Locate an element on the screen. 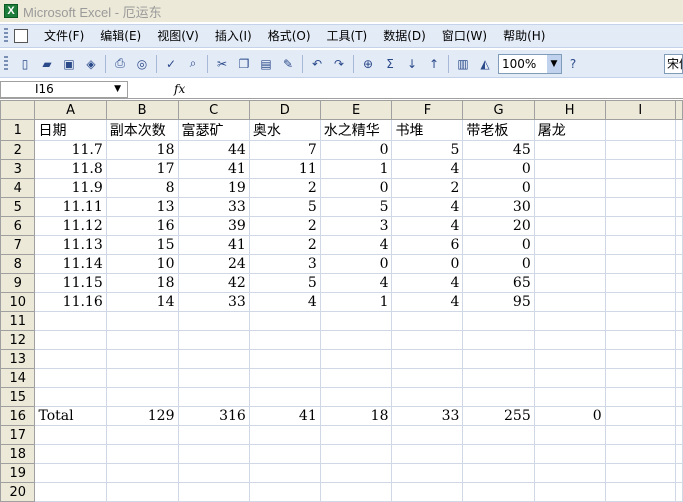 The width and height of the screenshot is (683, 502). cell: 10 is located at coordinates (142, 264).